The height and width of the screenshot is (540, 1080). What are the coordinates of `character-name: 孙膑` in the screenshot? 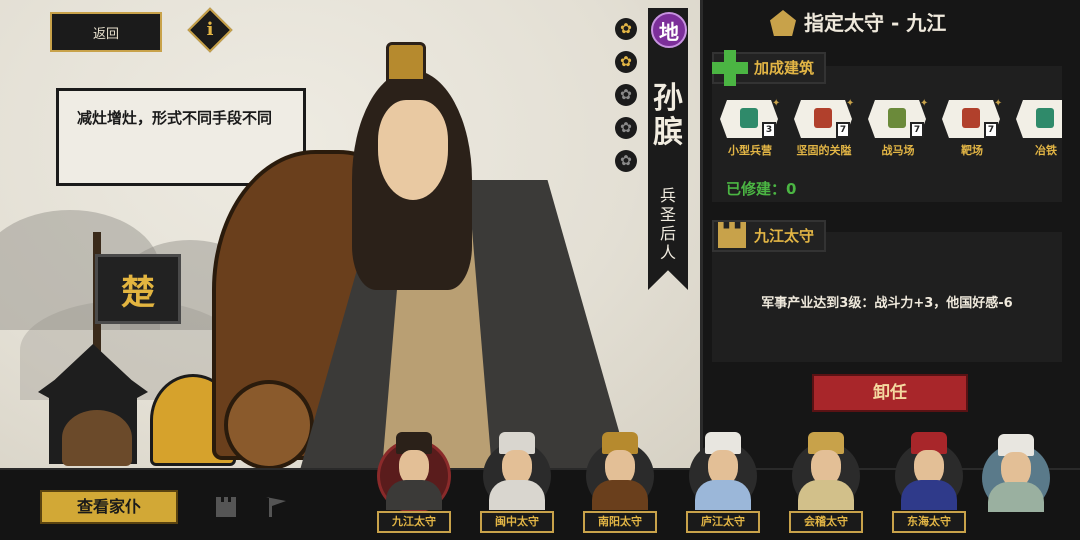 It's located at (668, 116).